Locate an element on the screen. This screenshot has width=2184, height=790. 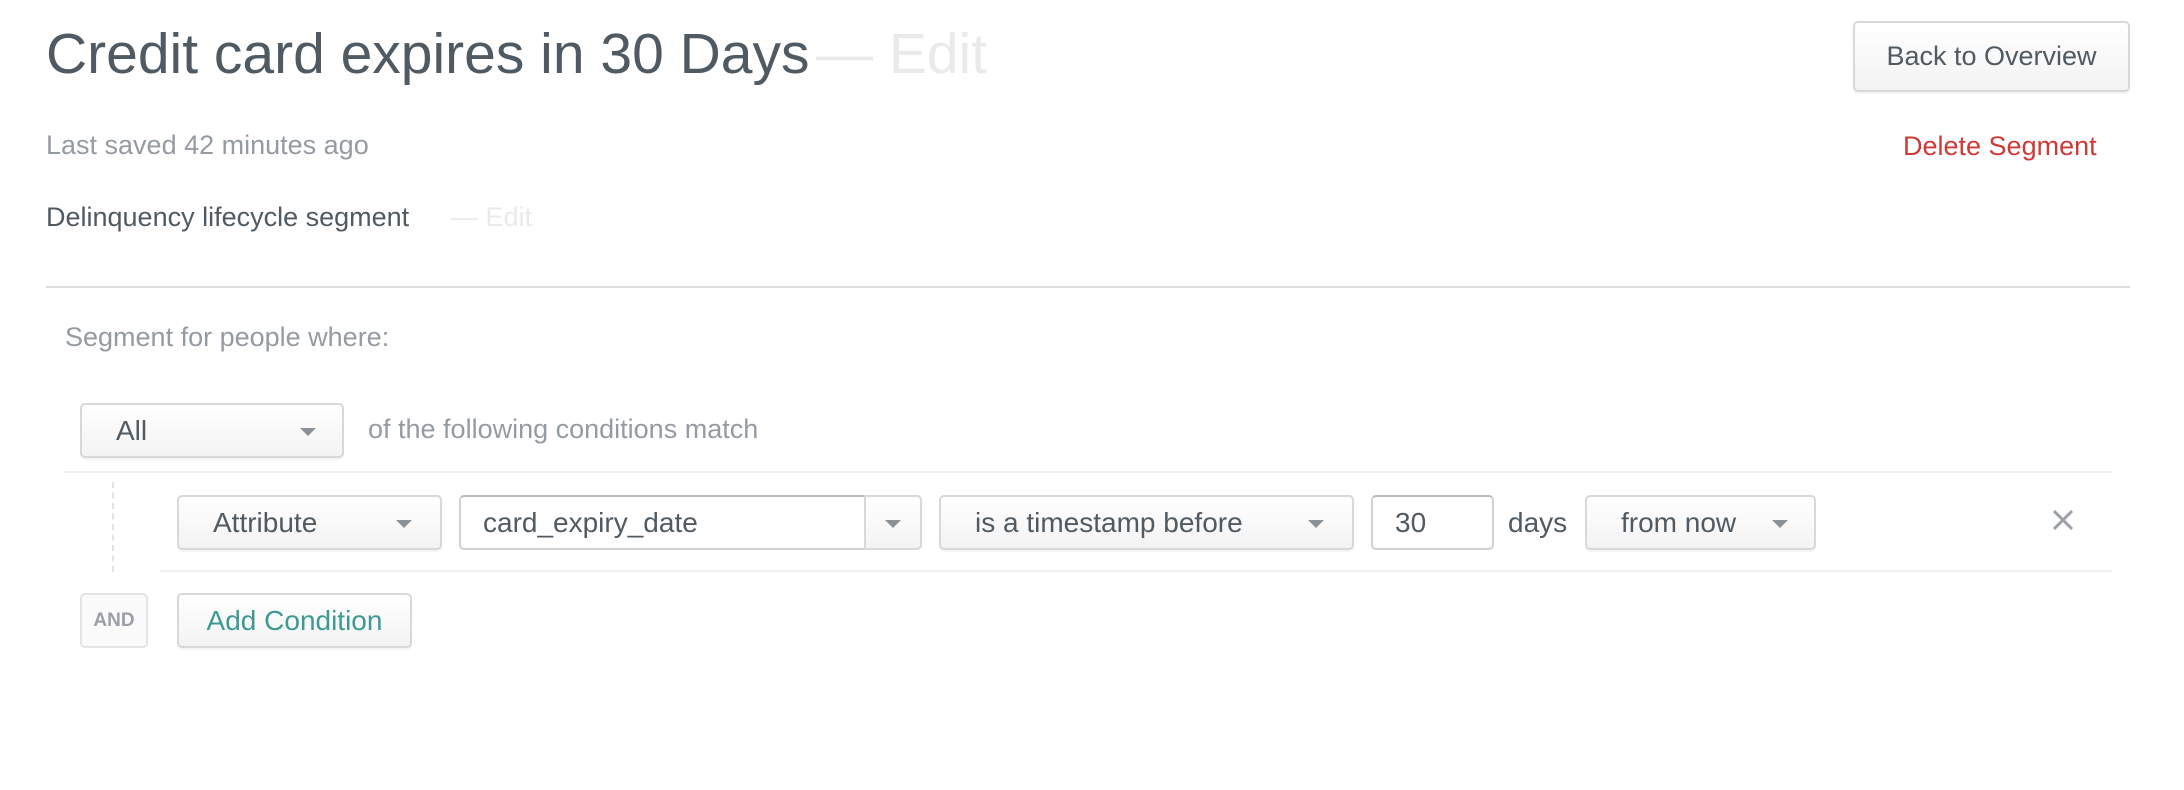
match-suffix-label: of the following conditions match is located at coordinates (563, 429).